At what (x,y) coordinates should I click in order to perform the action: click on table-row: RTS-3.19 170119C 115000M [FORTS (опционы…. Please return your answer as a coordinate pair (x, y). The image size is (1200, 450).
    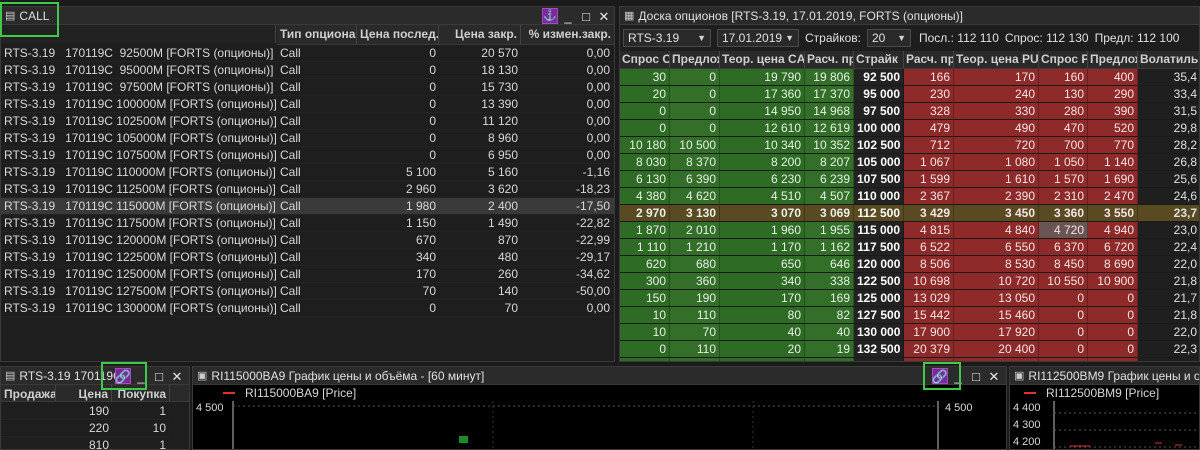
    Looking at the image, I should click on (307, 206).